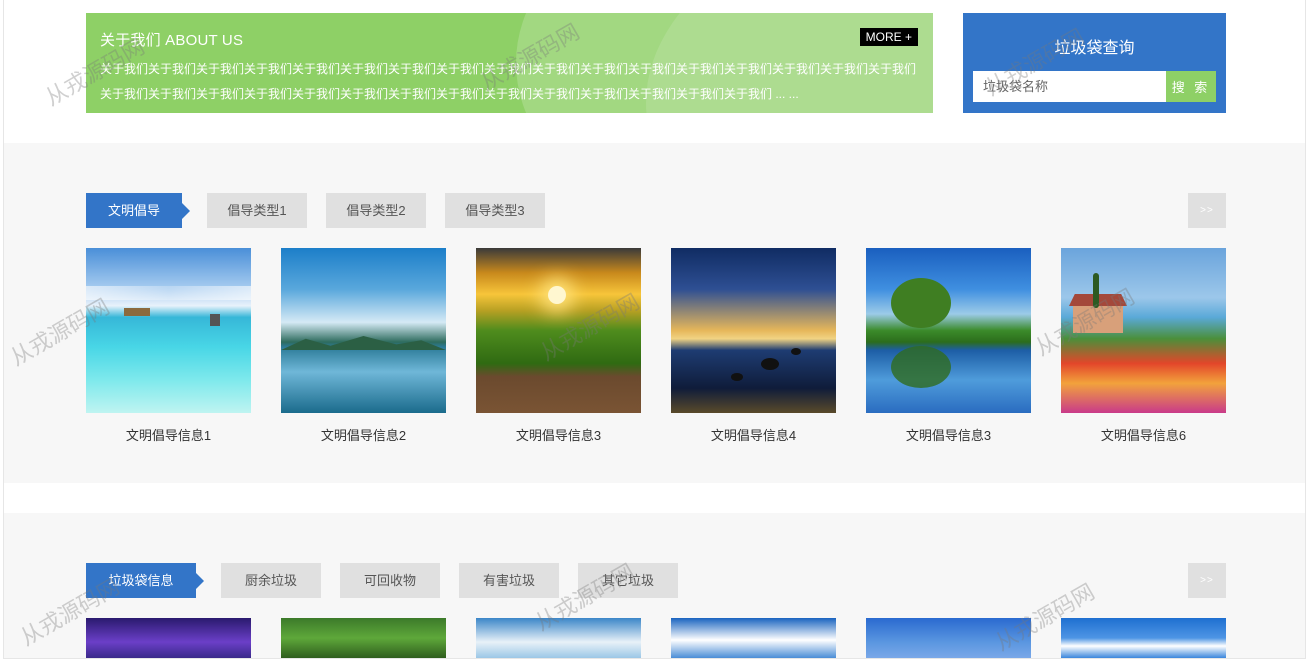 This screenshot has width=1309, height=659. What do you see at coordinates (257, 210) in the screenshot?
I see `tab-type-1: 倡导类型1` at bounding box center [257, 210].